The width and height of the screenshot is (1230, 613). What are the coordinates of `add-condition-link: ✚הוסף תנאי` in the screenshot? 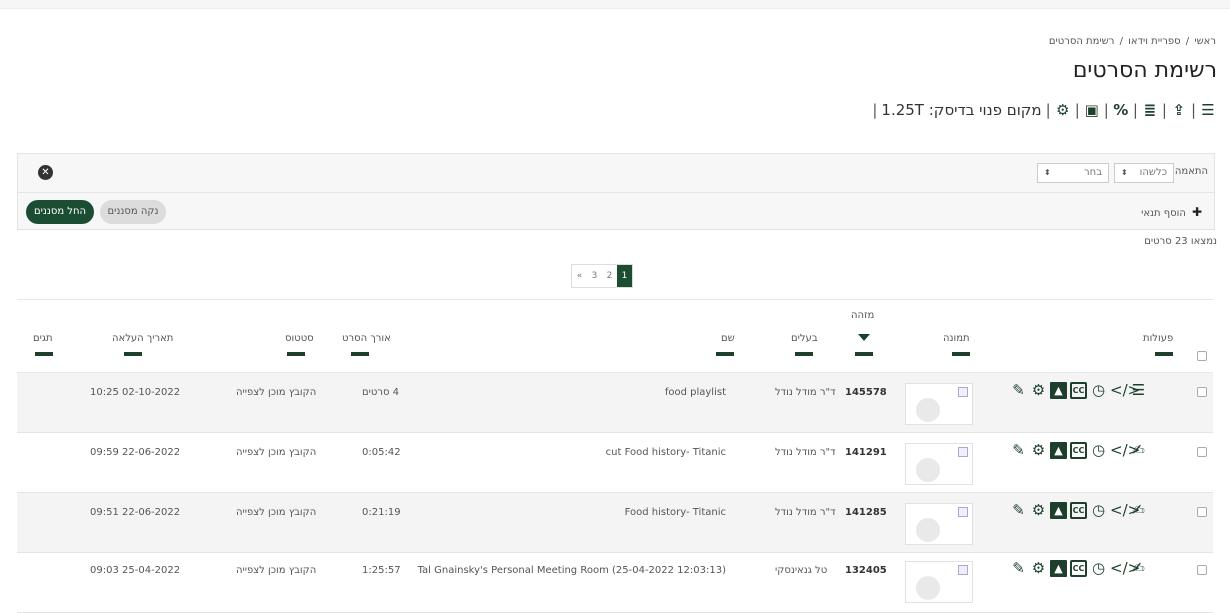 It's located at (1171, 212).